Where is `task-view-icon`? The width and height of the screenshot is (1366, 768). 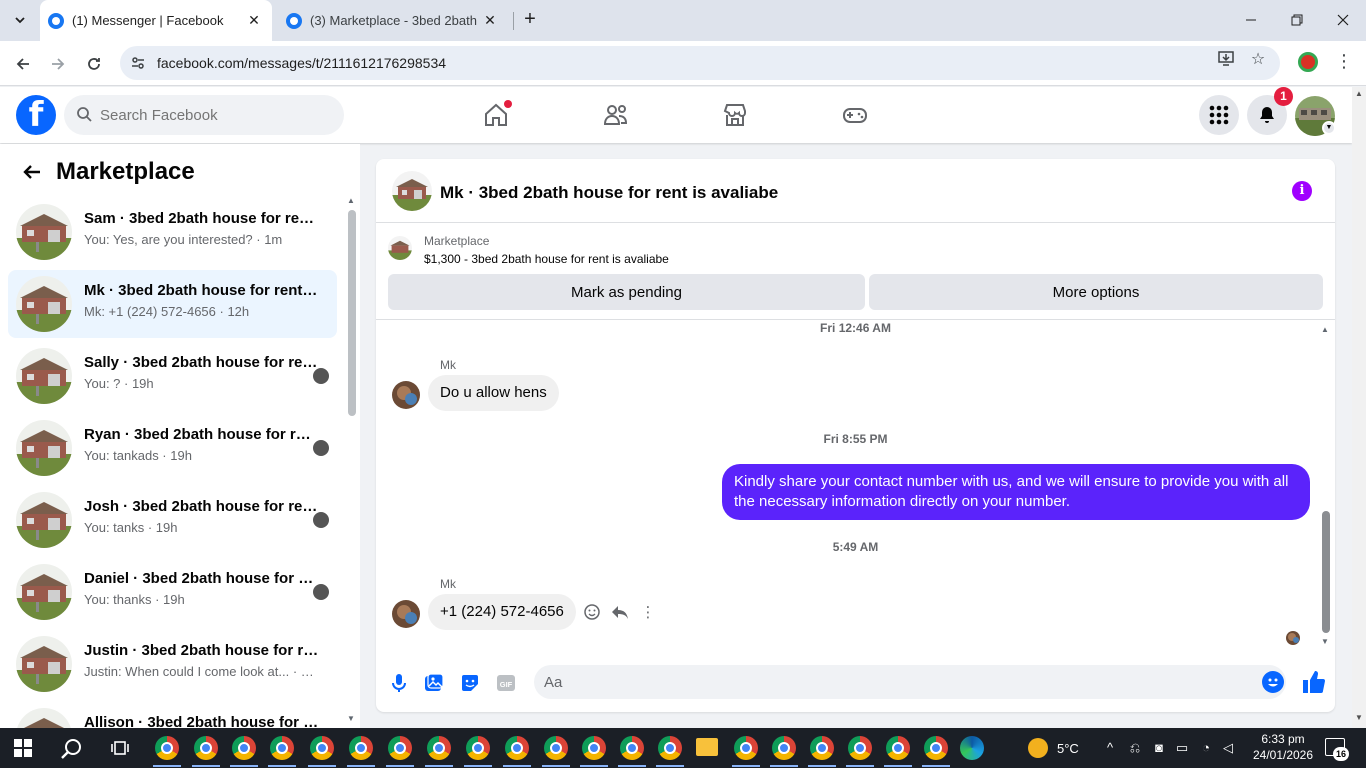
task-view-icon is located at coordinates (120, 748).